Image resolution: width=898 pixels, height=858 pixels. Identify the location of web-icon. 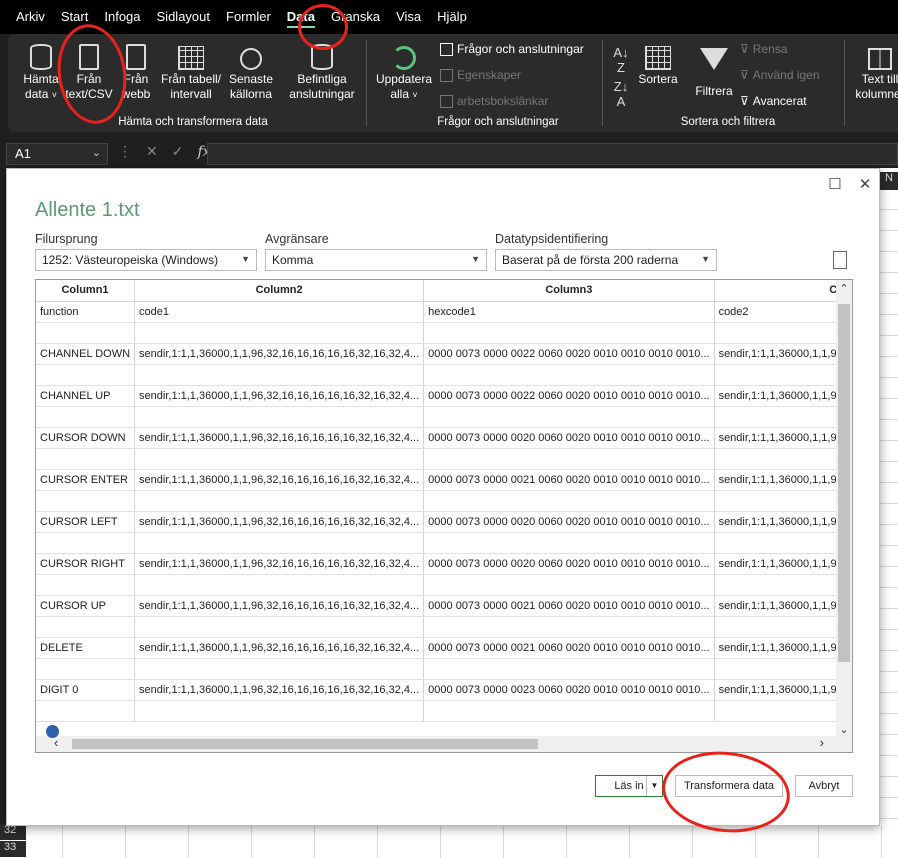
(136, 57).